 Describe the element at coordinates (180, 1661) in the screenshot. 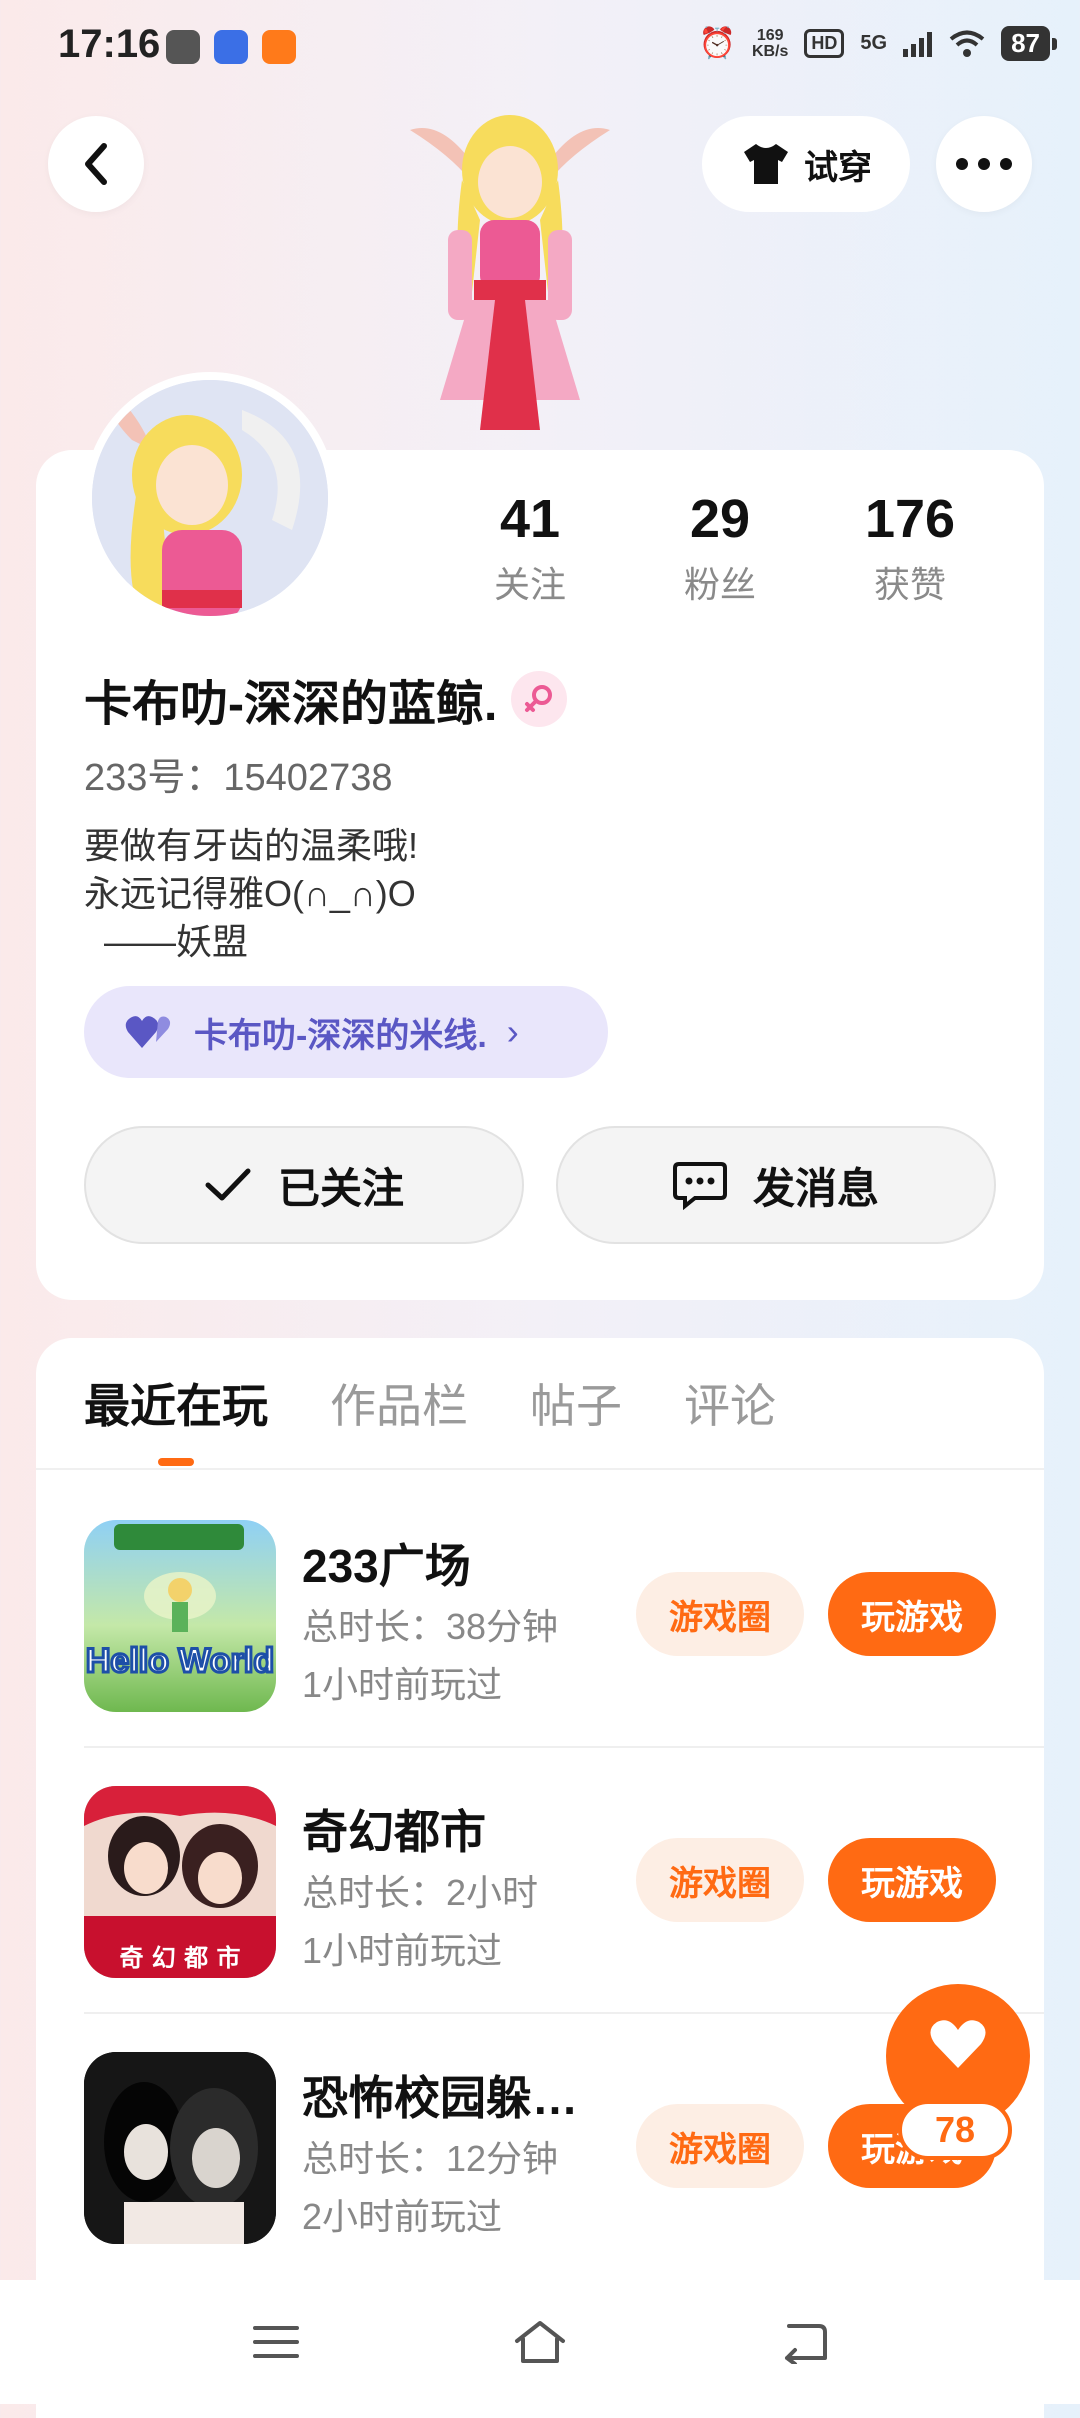

I see `game-thumb-text: Hello World` at that location.